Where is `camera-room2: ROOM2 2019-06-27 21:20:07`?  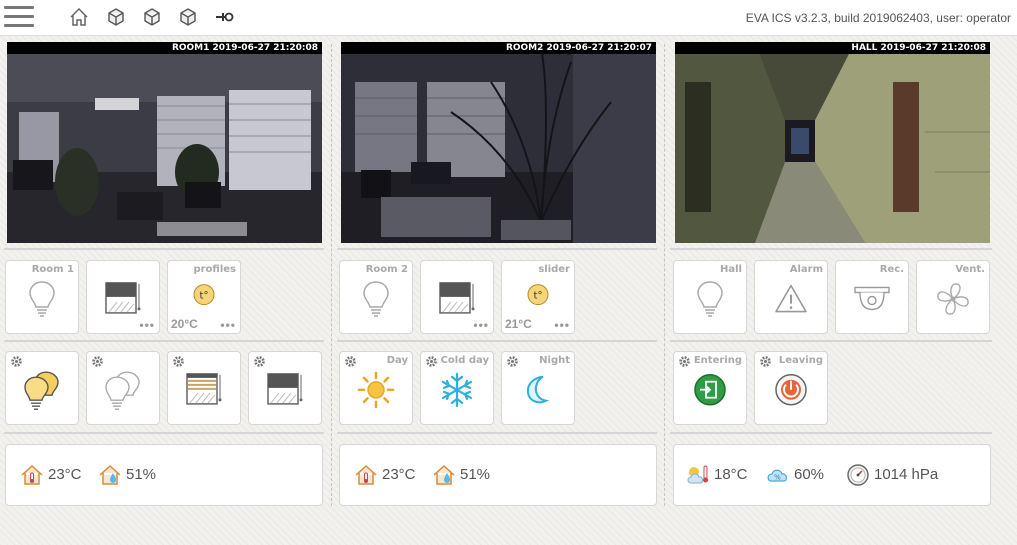
camera-room2: ROOM2 2019-06-27 21:20:07 is located at coordinates (498, 142).